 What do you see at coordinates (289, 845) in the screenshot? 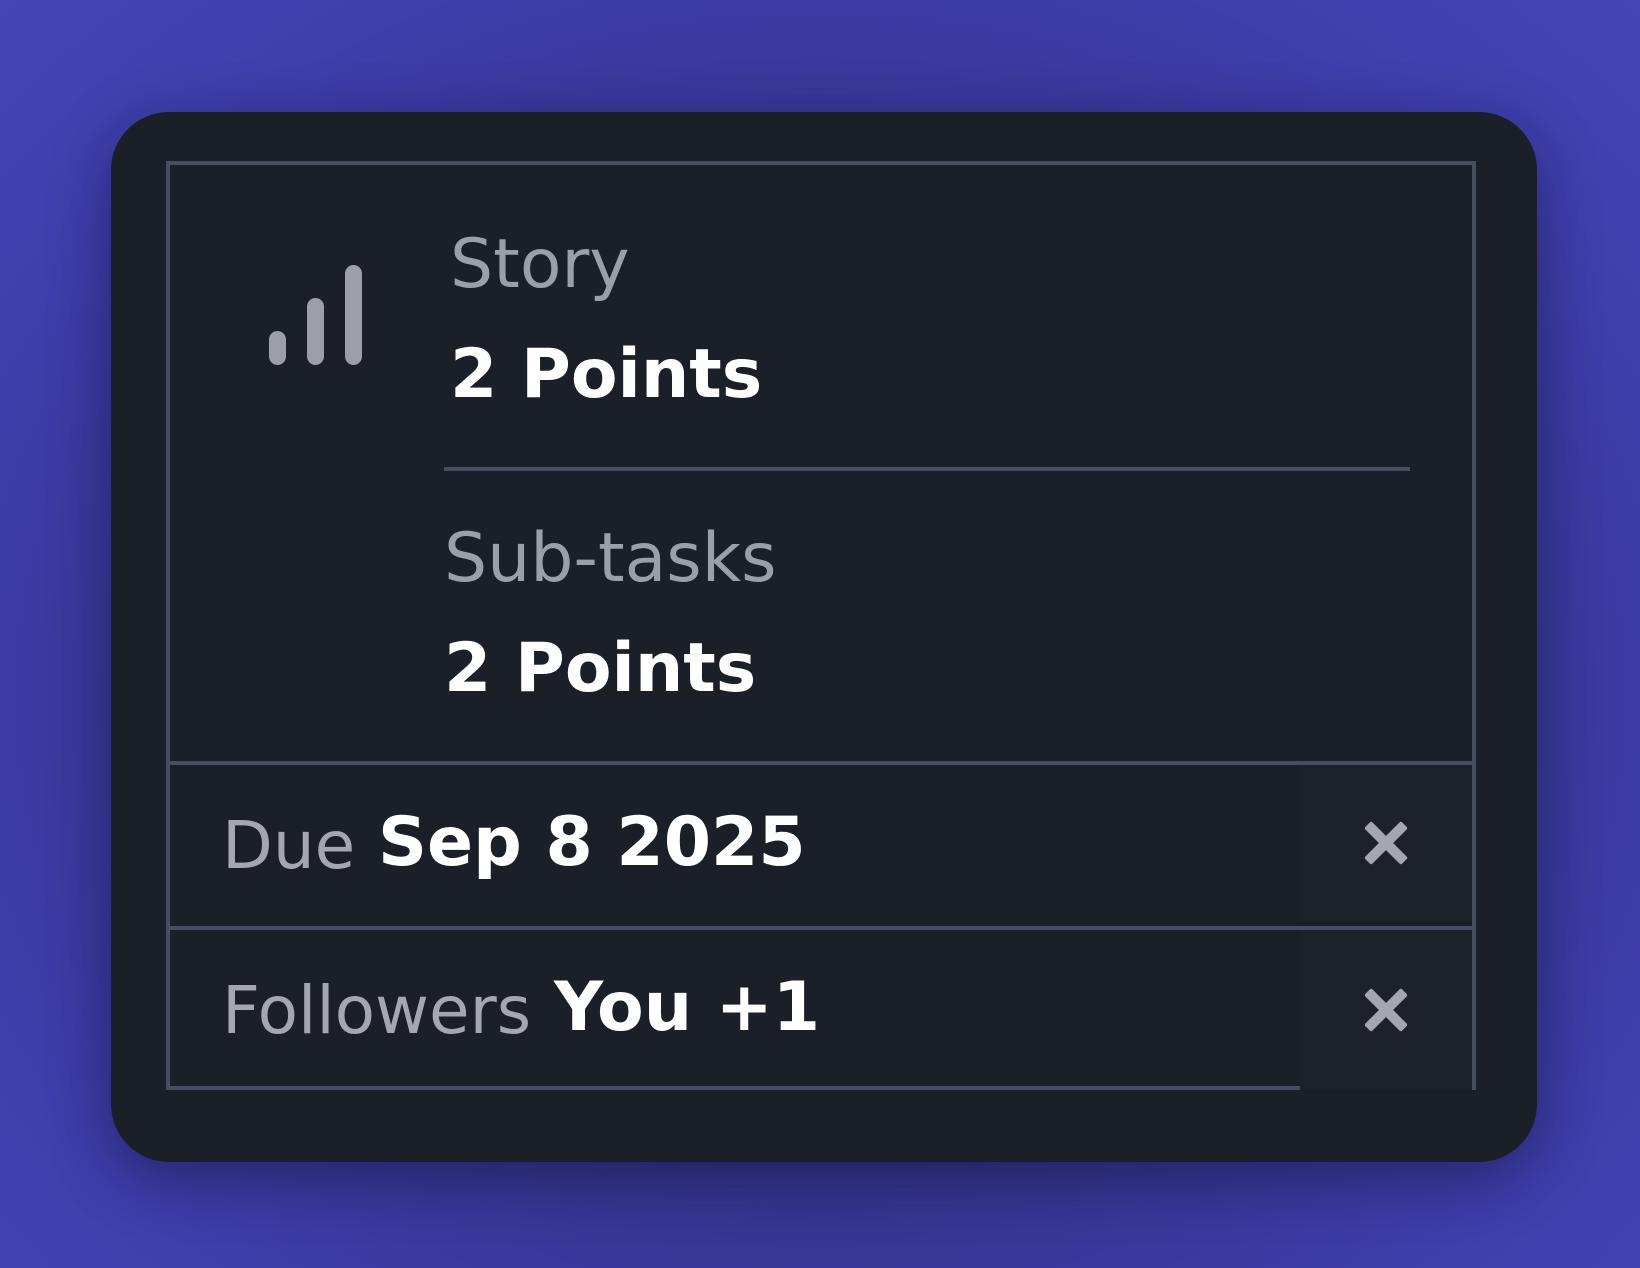
I see `due-label: Due` at bounding box center [289, 845].